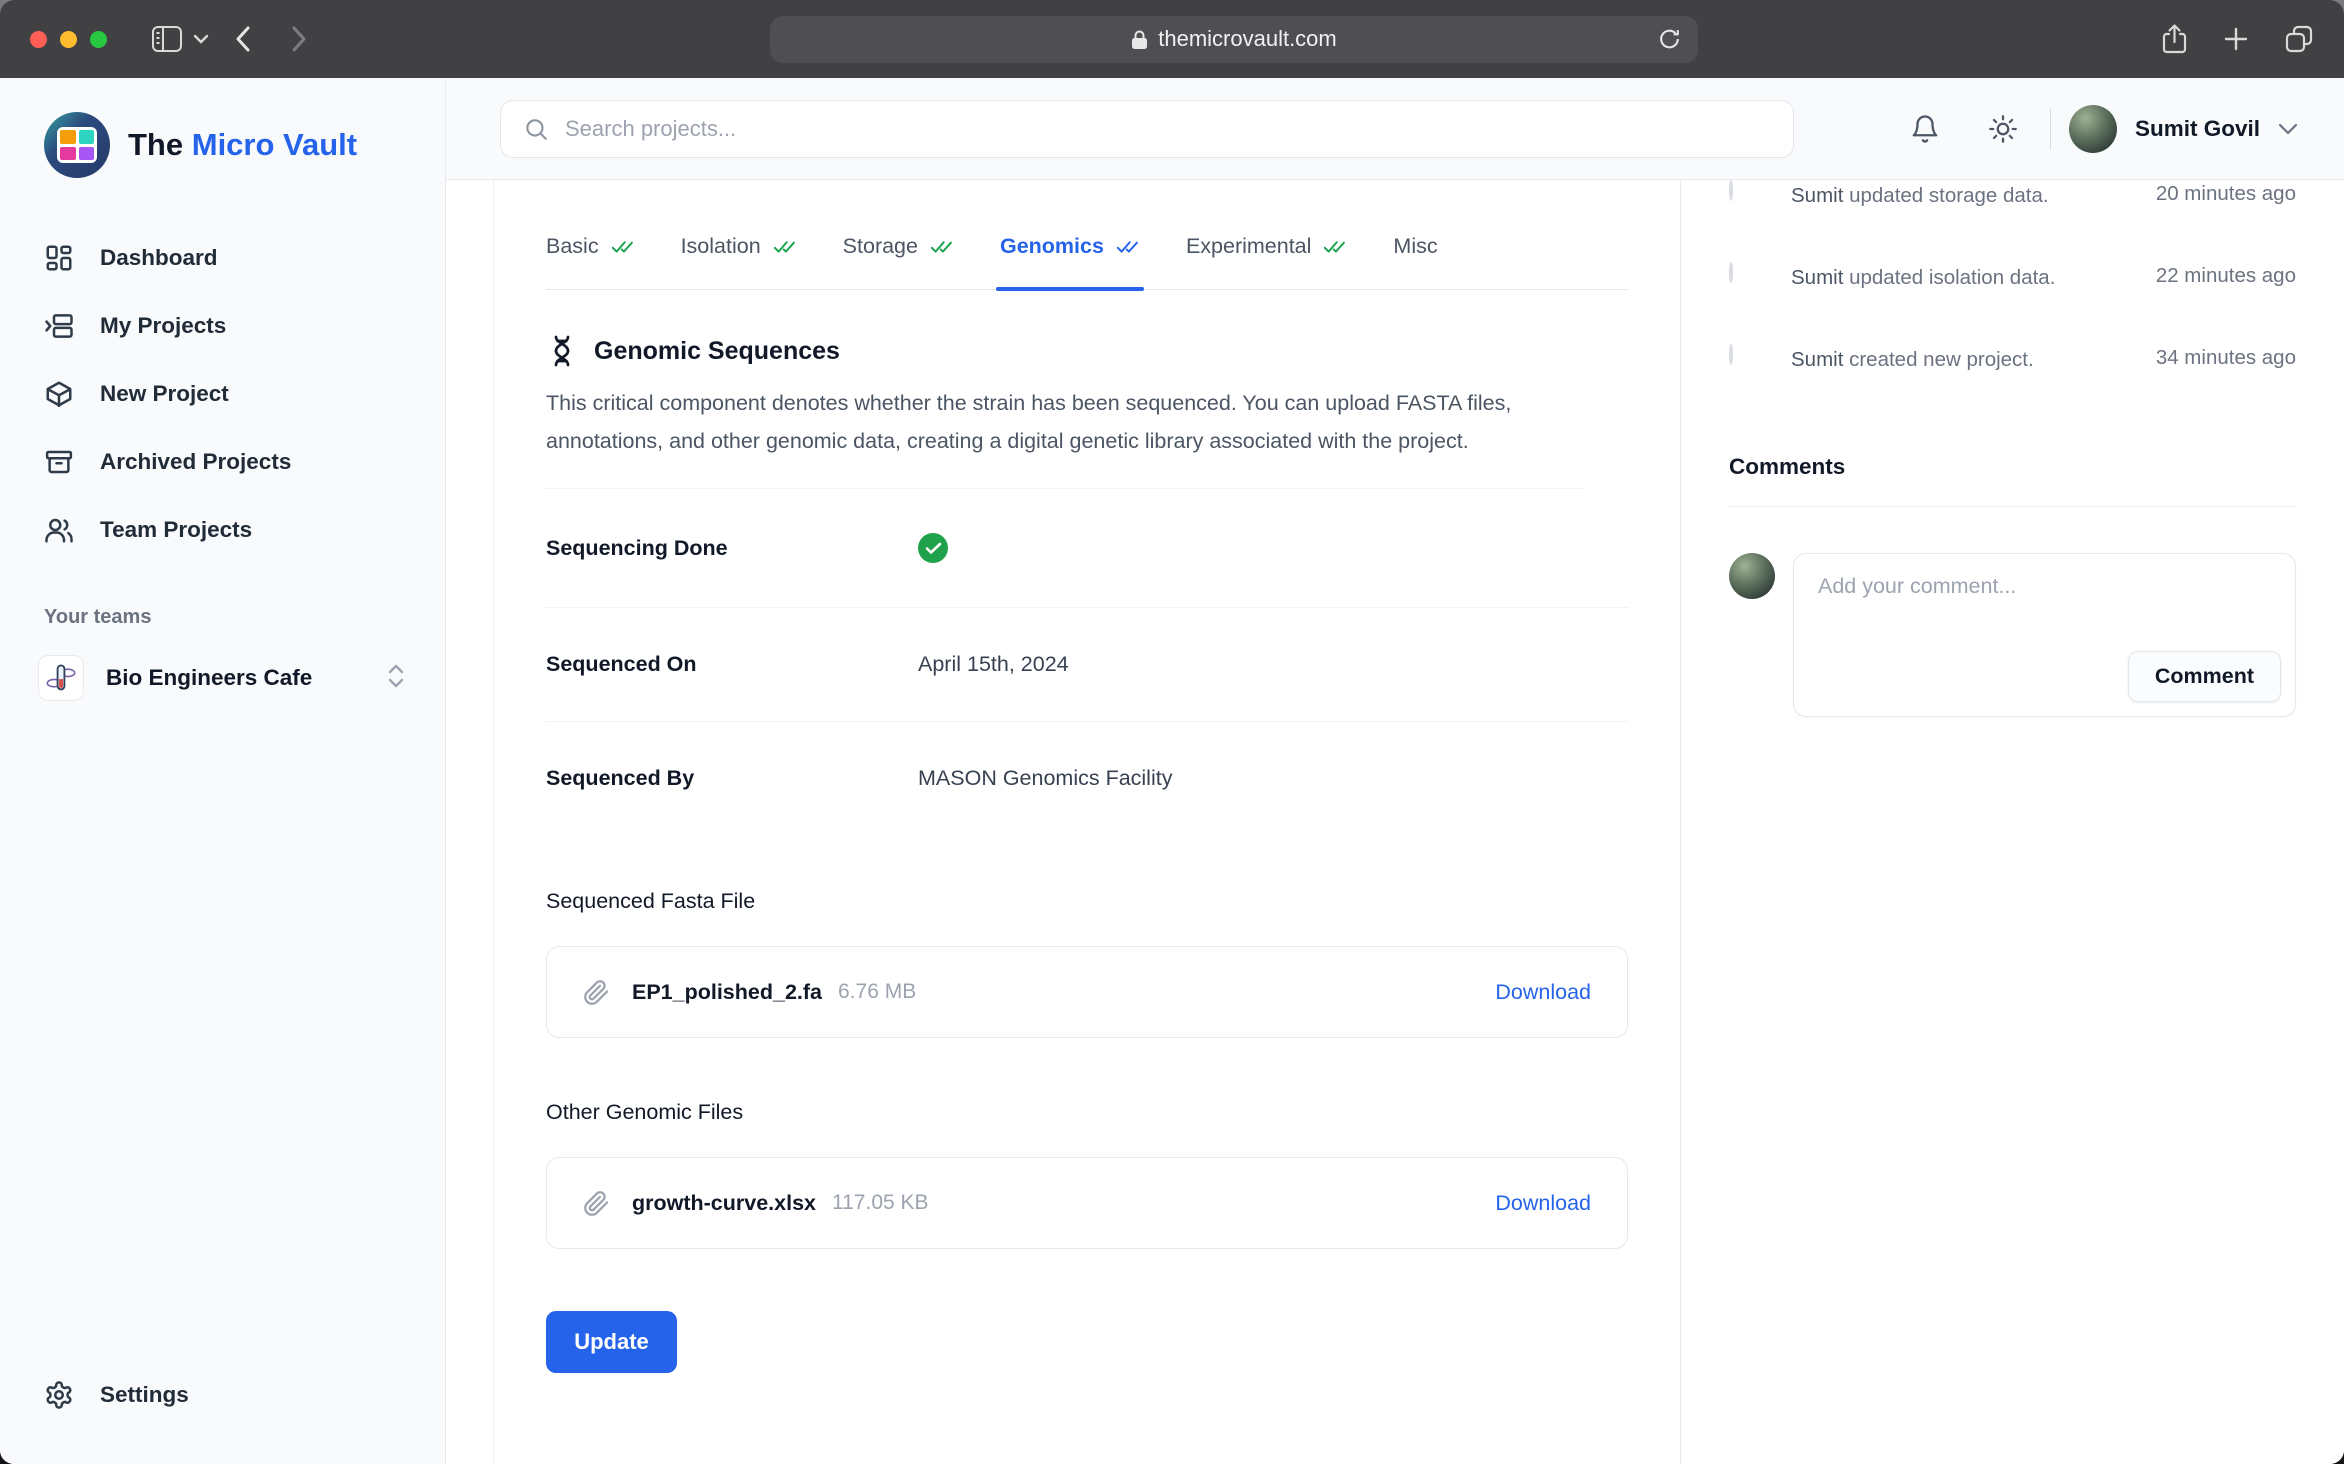  I want to click on app-header: Sumit Govil, so click(1395, 129).